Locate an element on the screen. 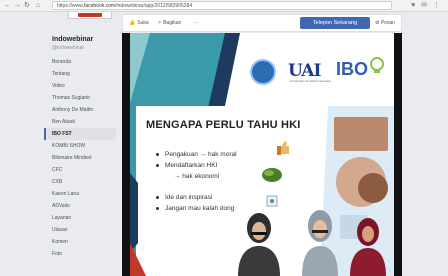 The width and height of the screenshot is (448, 276). bullet-text: Pengakuan → hak moral is located at coordinates (201, 154).